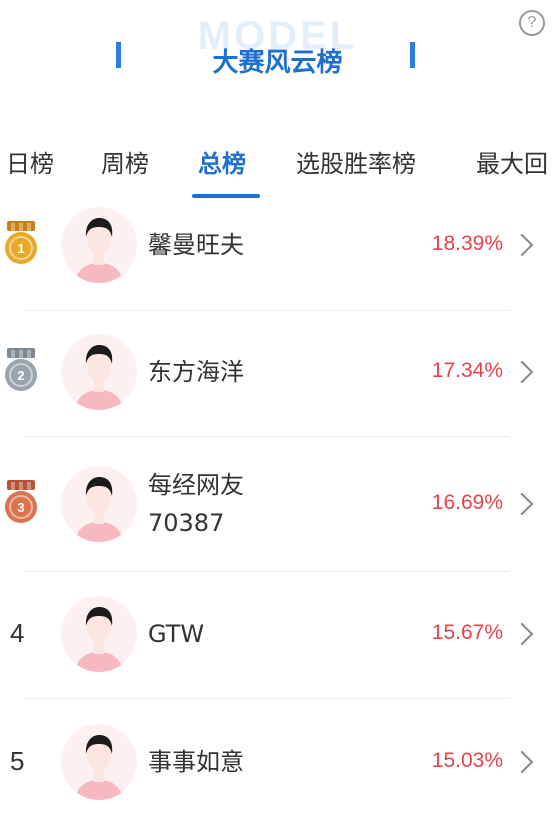 The height and width of the screenshot is (826, 555). What do you see at coordinates (186, 522) in the screenshot?
I see `user-name-line: 70387` at bounding box center [186, 522].